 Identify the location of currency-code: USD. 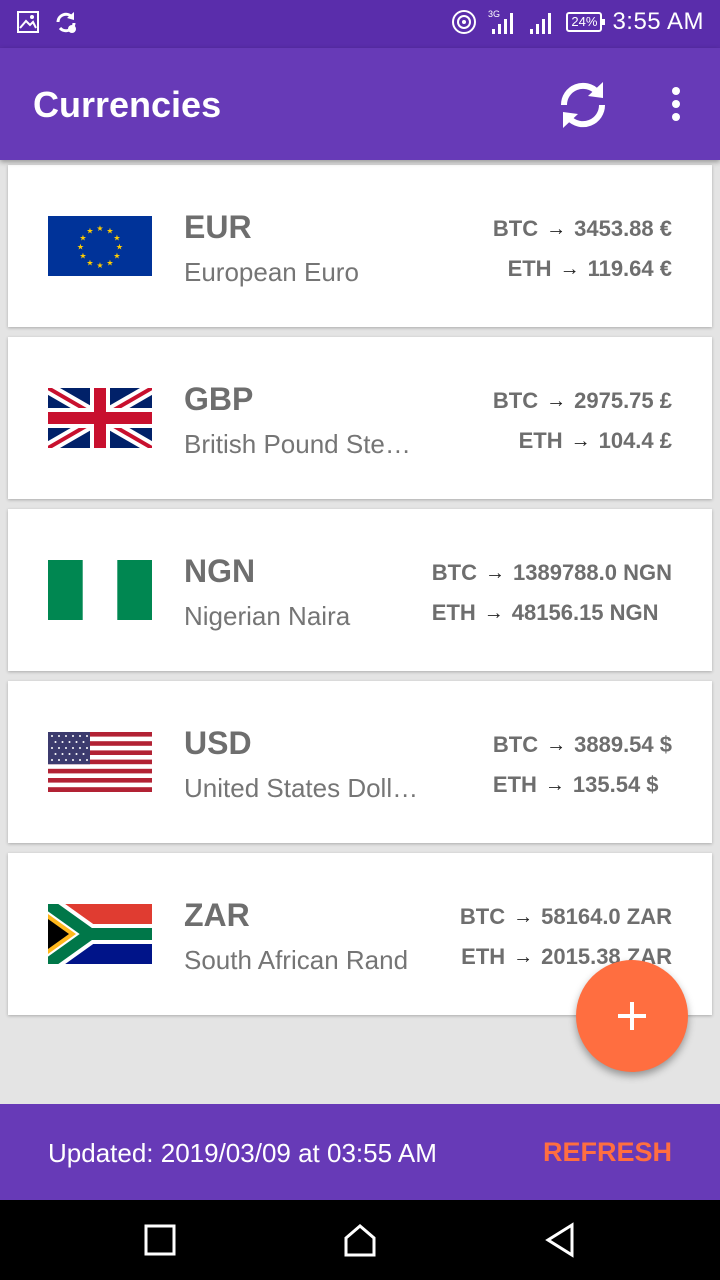
(218, 743).